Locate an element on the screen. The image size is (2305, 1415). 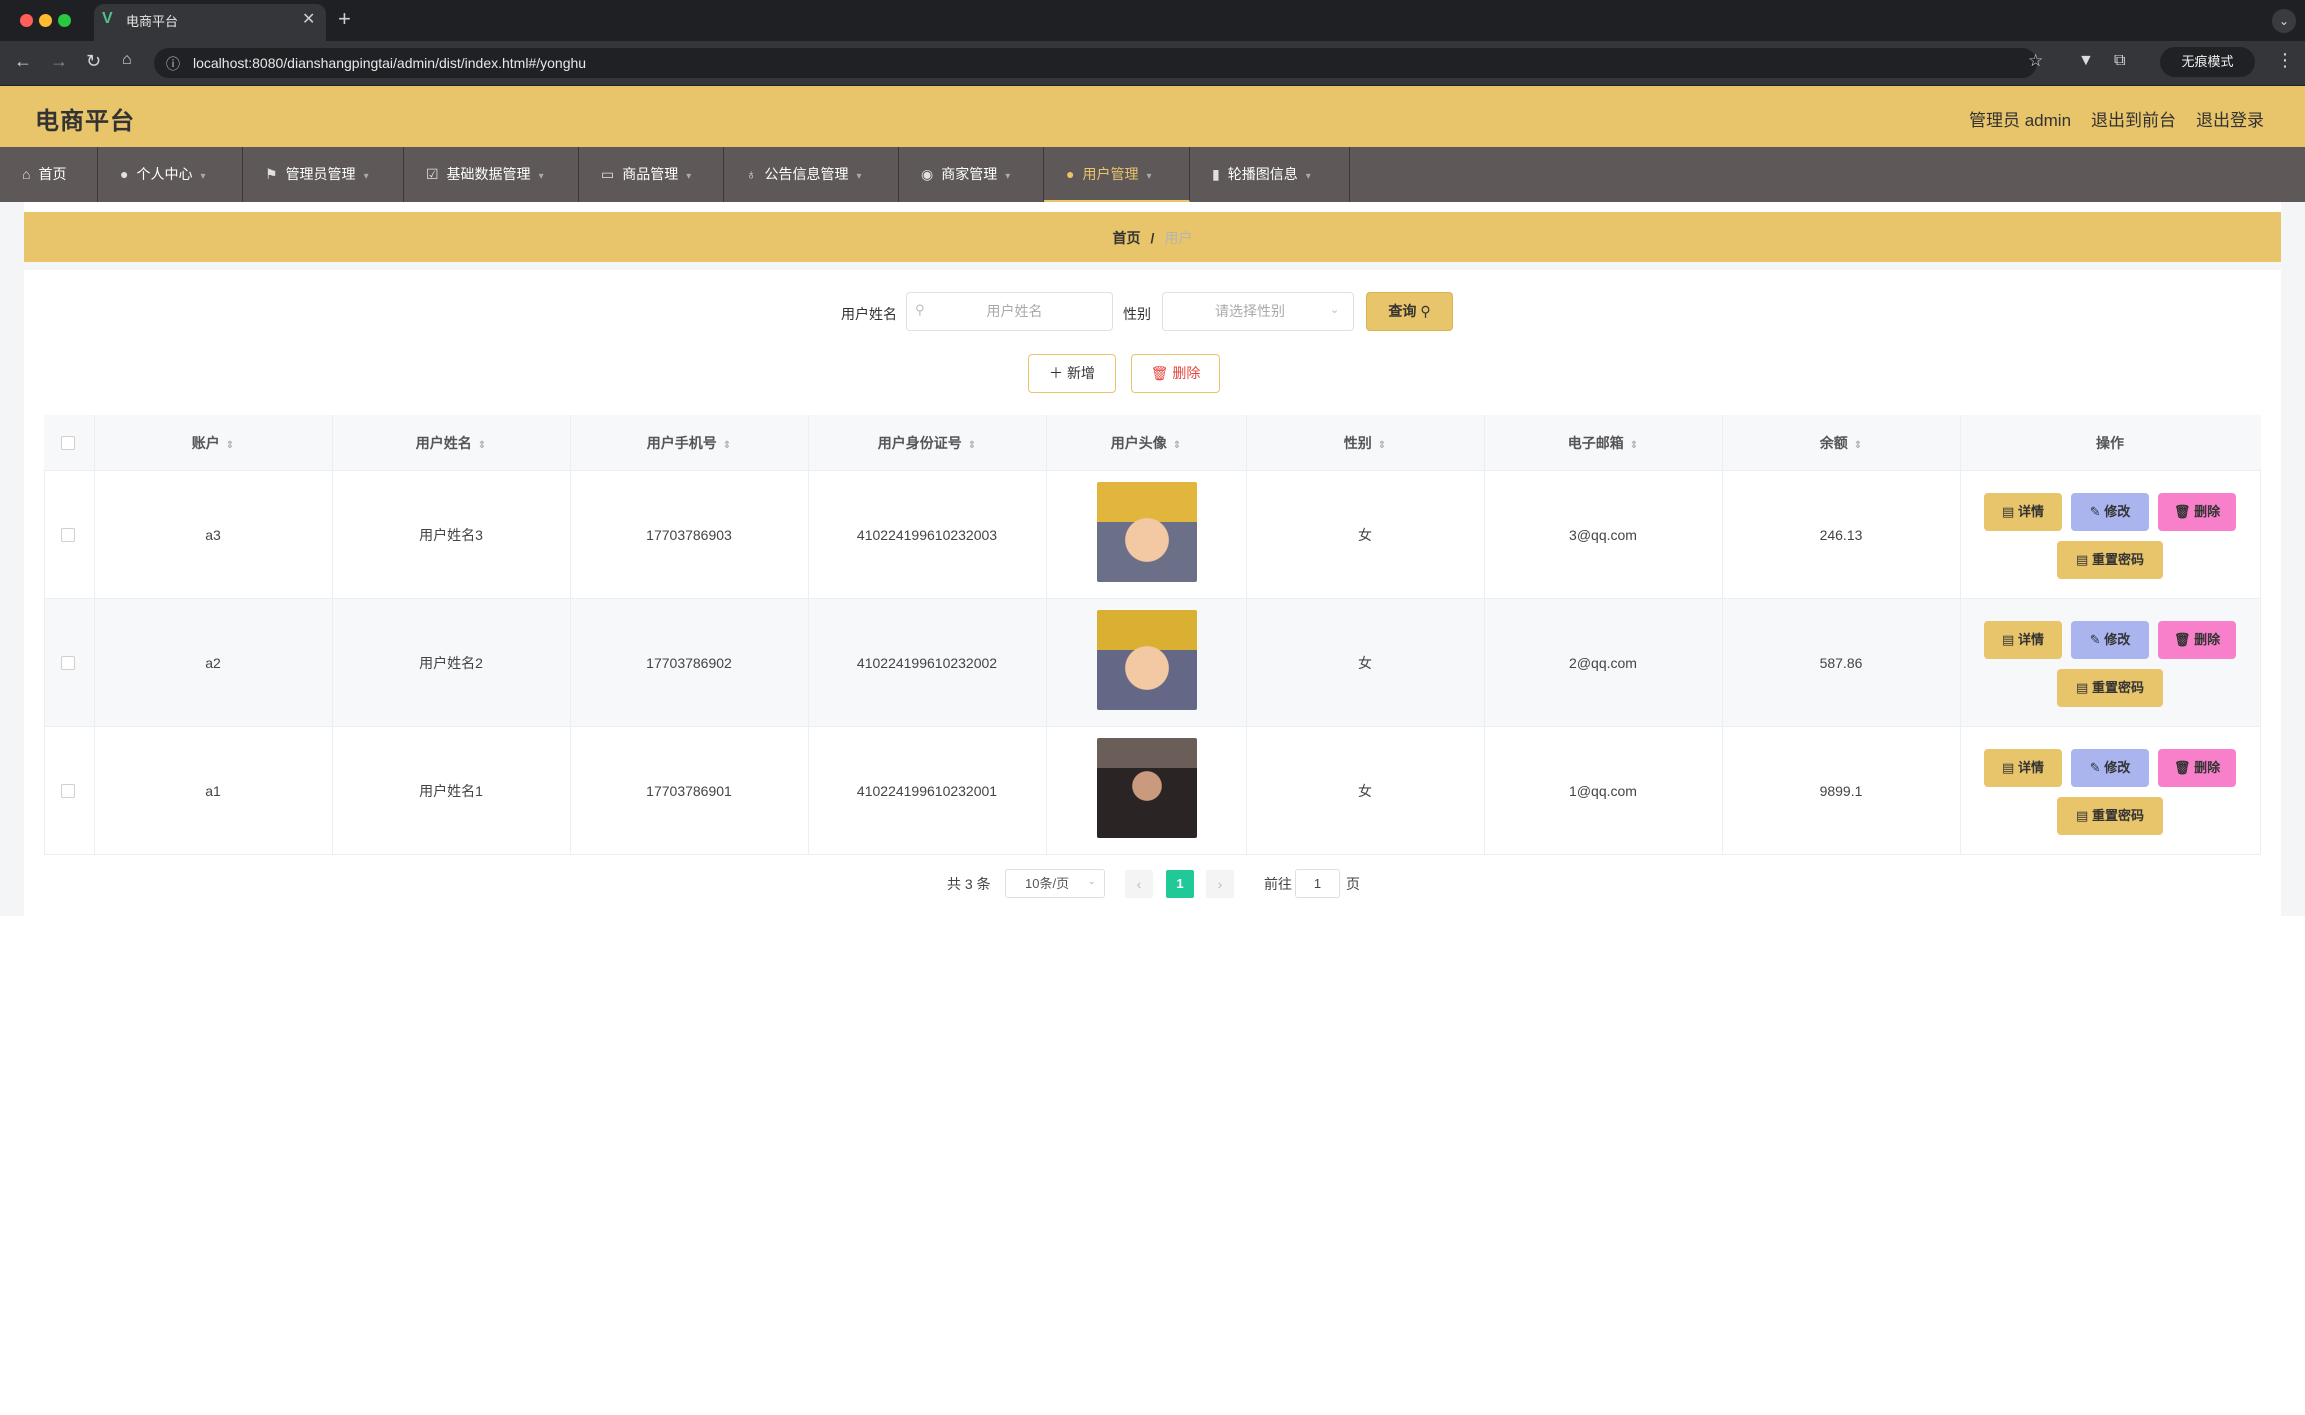
extensions-icon: ⧉ is located at coordinates (2119, 61).